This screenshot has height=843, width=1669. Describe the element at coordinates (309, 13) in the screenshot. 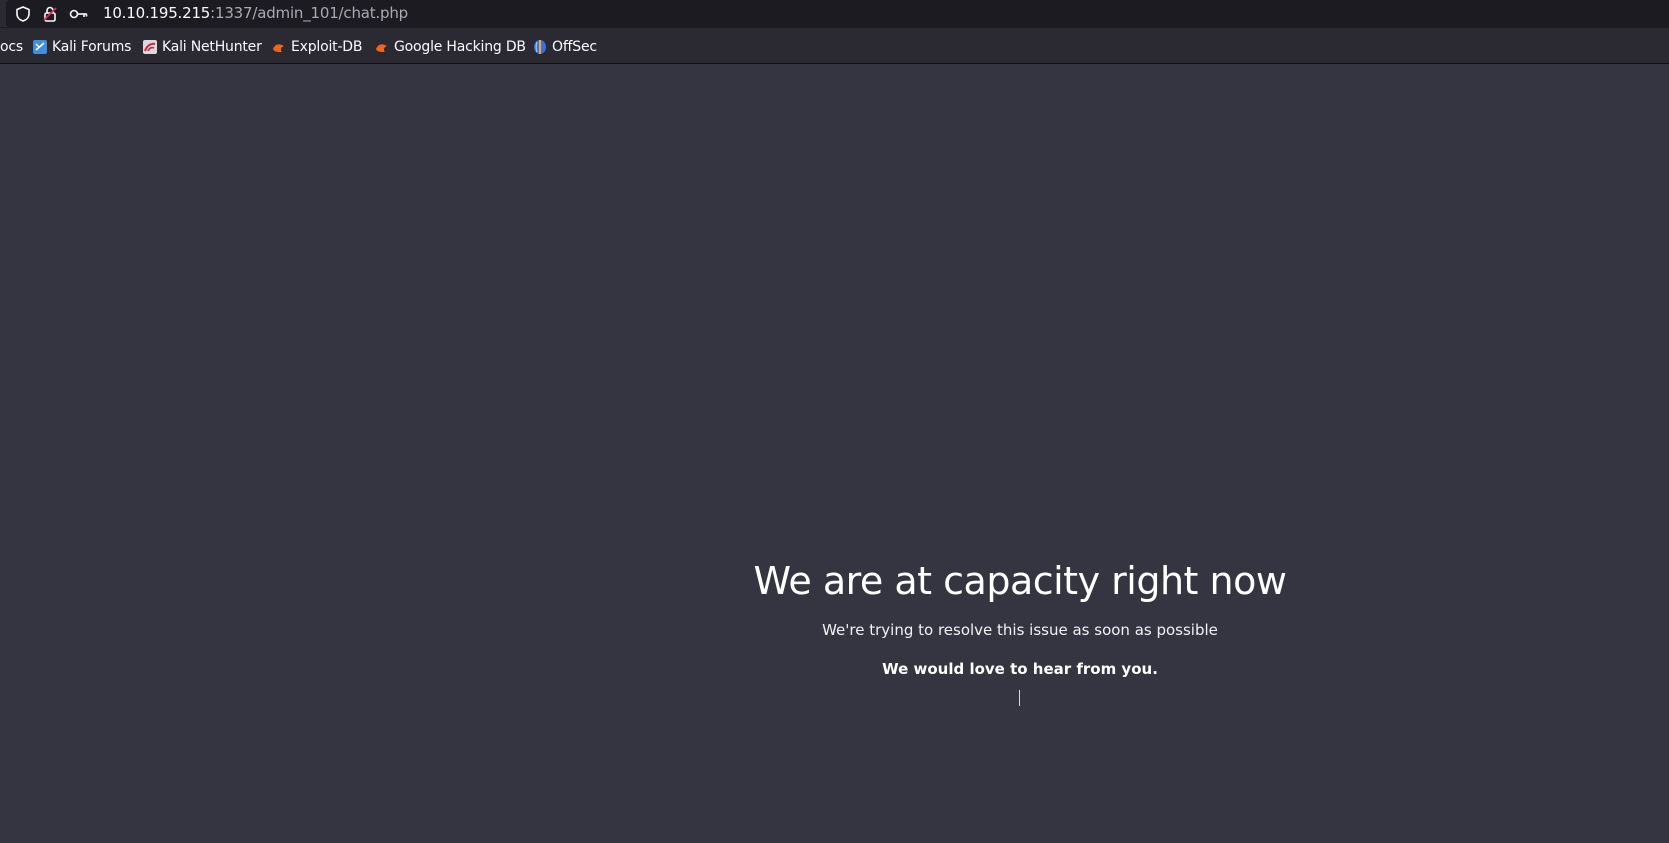

I see `url-path: :1337/admin_101/chat.php` at that location.